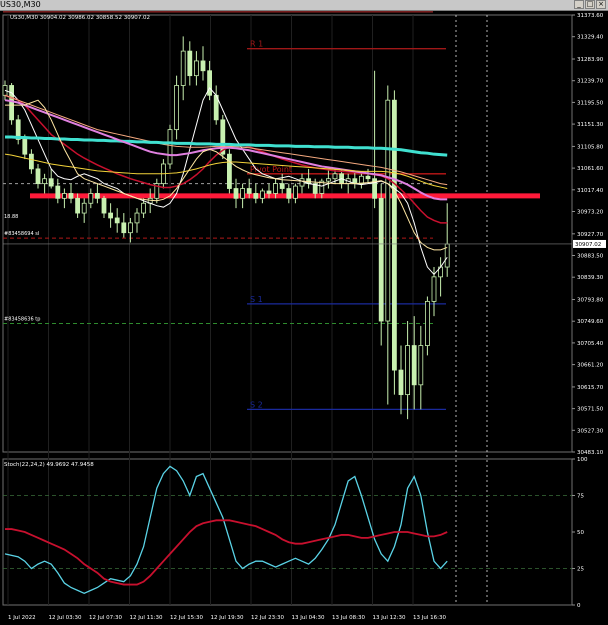 The height and width of the screenshot is (625, 608). I want to click on stoch-tick-label: 0, so click(579, 606).